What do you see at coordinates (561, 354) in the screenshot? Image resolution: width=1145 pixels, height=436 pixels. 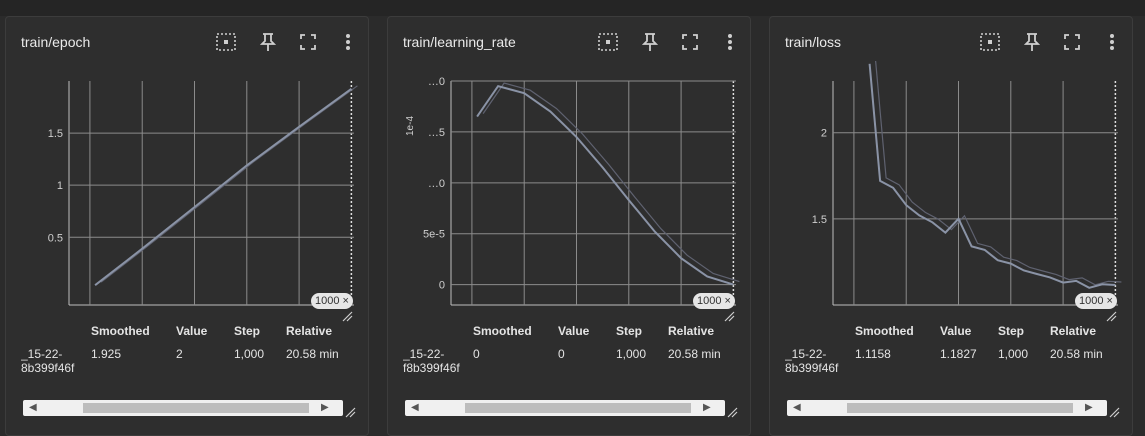 I see `table-cell-value: 0` at bounding box center [561, 354].